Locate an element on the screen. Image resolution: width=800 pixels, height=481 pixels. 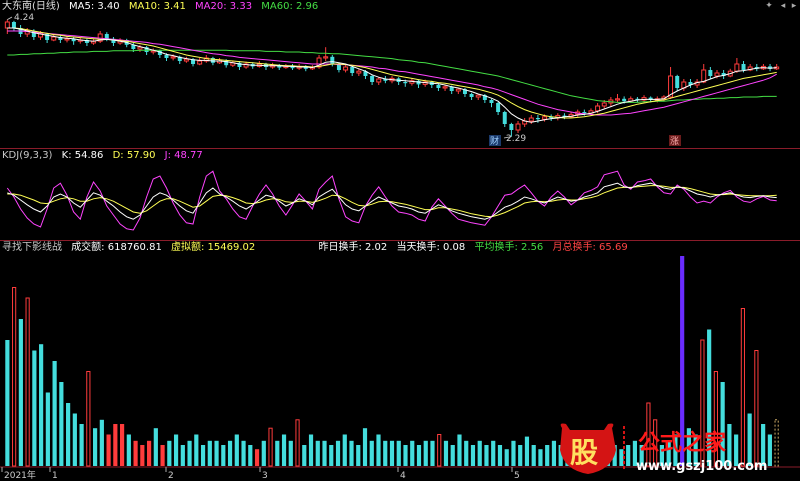
kdj-k: K: 54.86 is located at coordinates (82, 155).